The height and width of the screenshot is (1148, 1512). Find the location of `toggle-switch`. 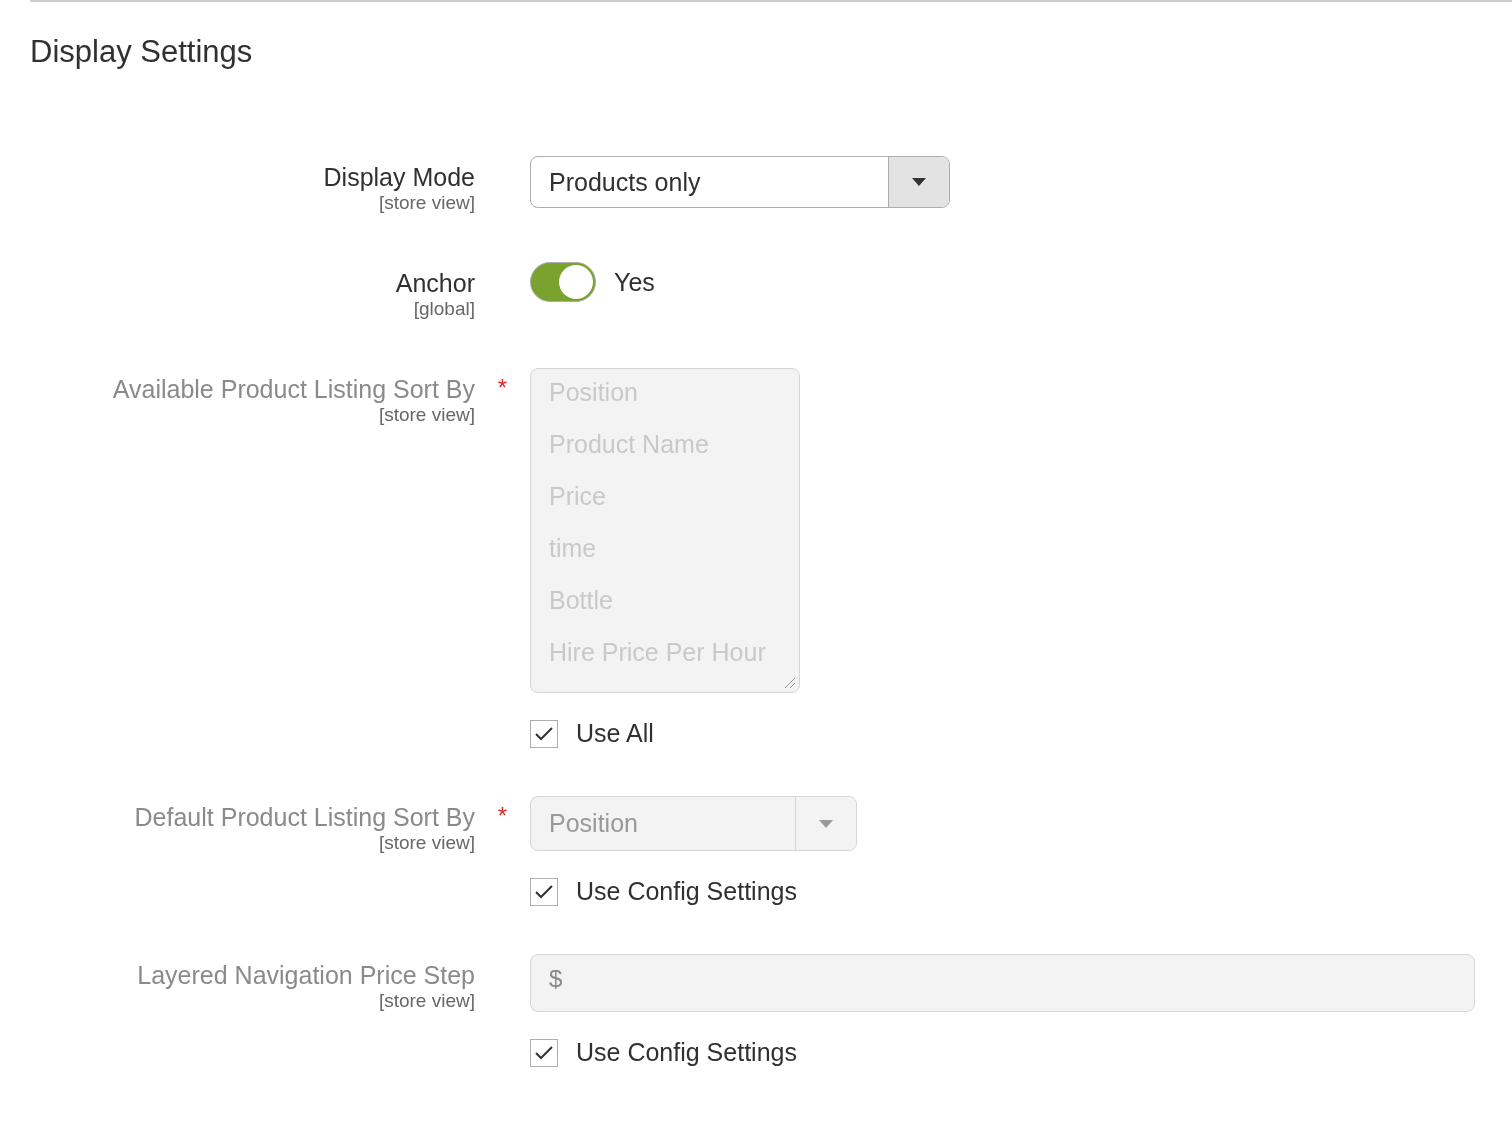

toggle-switch is located at coordinates (563, 282).